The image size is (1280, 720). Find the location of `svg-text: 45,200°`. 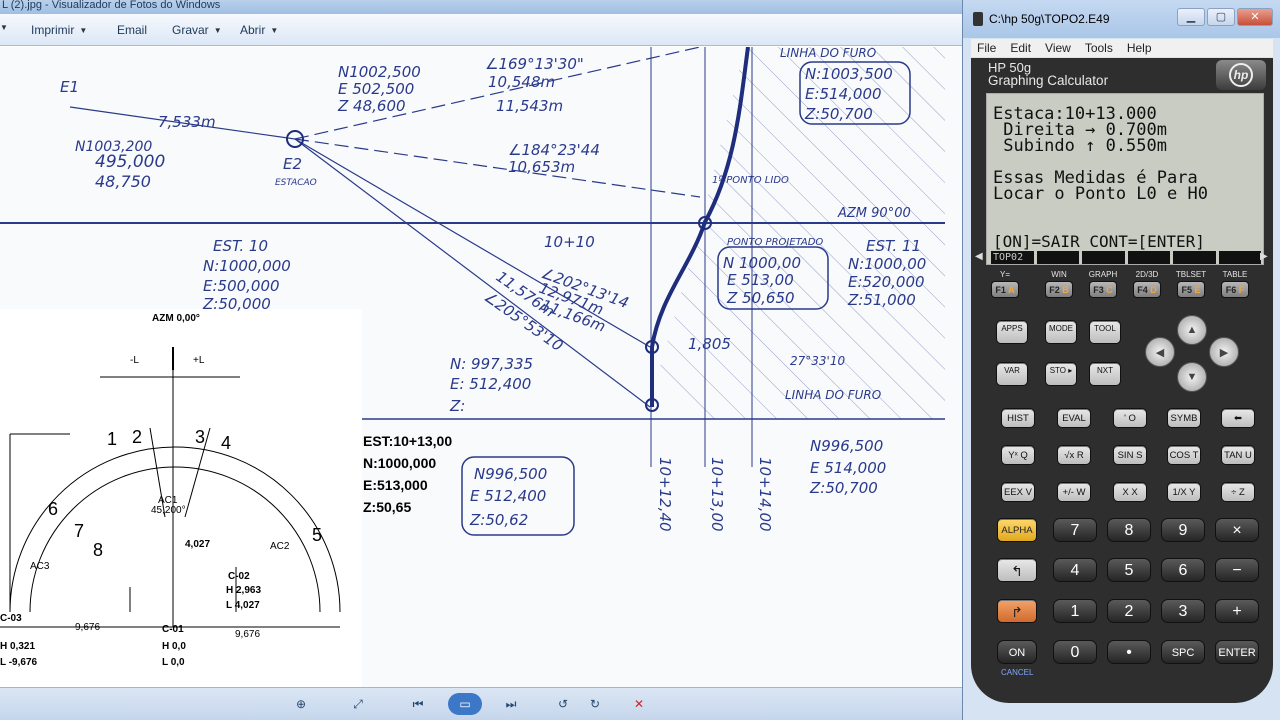

svg-text: 45,200° is located at coordinates (168, 510).